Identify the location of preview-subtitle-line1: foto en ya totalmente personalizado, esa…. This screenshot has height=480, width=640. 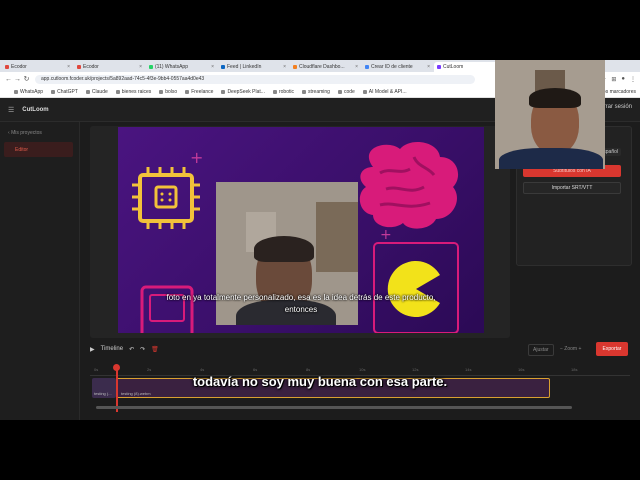
(301, 297).